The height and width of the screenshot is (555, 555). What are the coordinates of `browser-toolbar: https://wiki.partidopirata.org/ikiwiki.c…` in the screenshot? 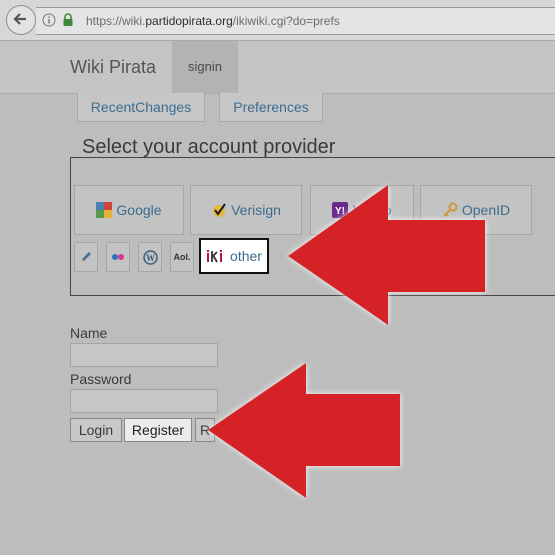 It's located at (277, 20).